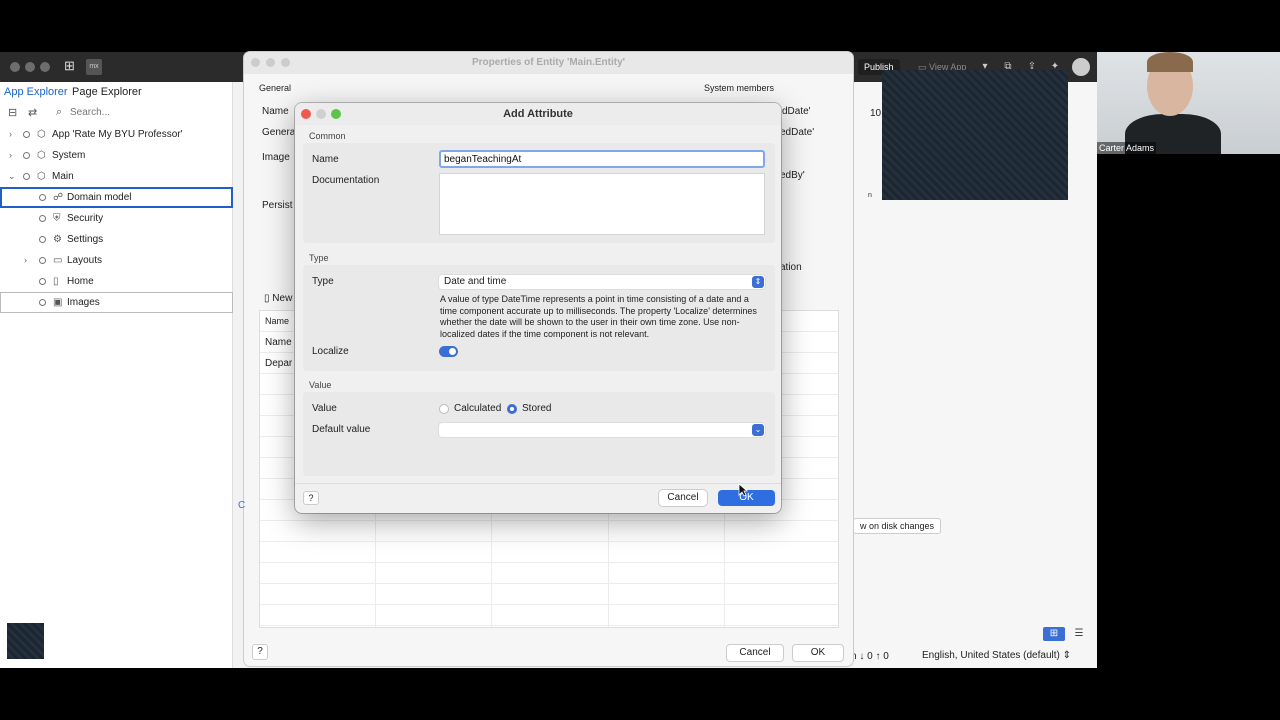  What do you see at coordinates (32, 112) in the screenshot?
I see `link-editor-icon: ⇄` at bounding box center [32, 112].